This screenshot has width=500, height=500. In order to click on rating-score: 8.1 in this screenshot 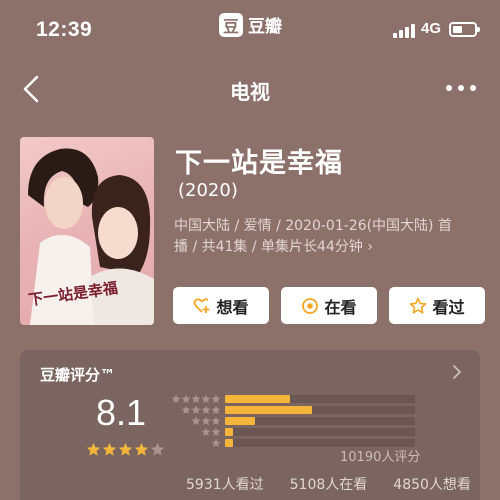, I will do `click(121, 412)`.